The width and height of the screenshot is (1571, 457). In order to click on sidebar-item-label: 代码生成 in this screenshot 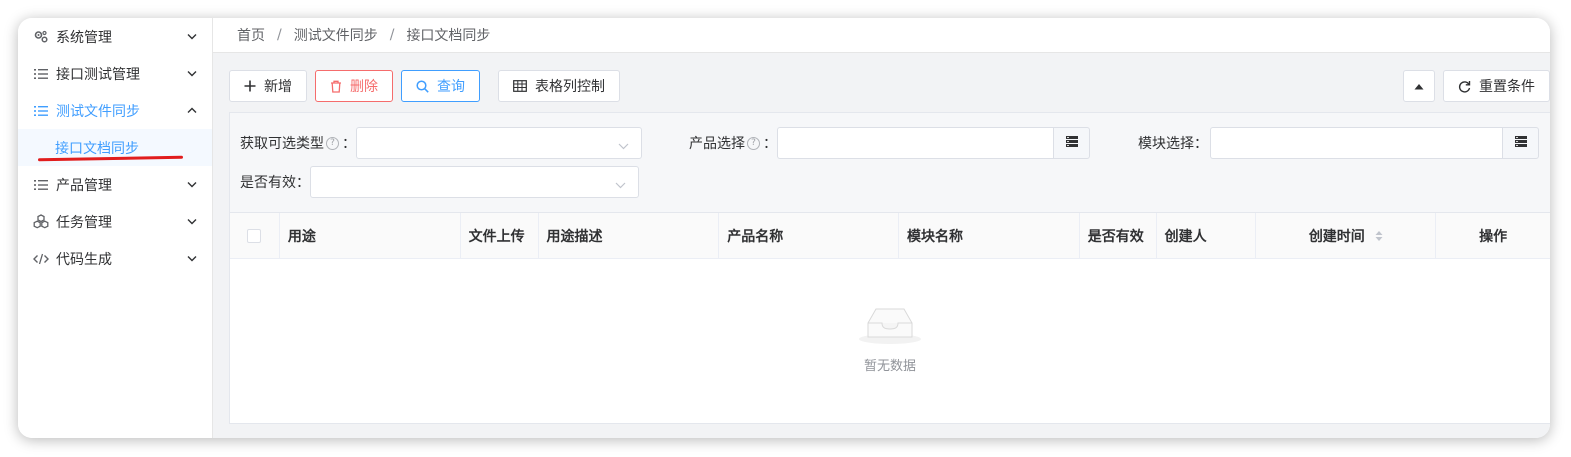, I will do `click(84, 259)`.